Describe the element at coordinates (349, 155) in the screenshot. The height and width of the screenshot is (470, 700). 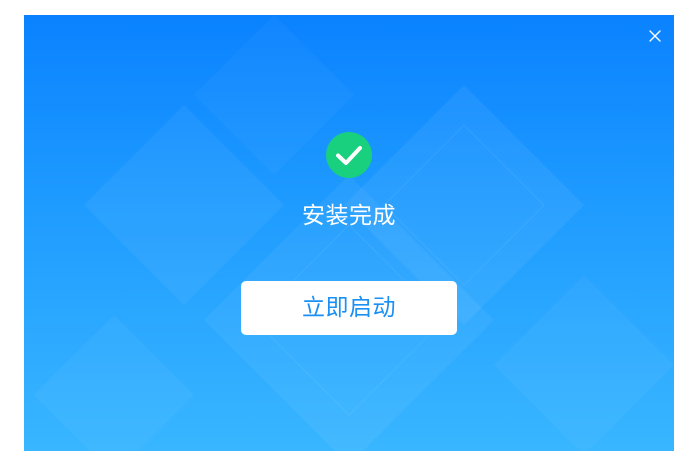
I see `check-circle-icon` at that location.